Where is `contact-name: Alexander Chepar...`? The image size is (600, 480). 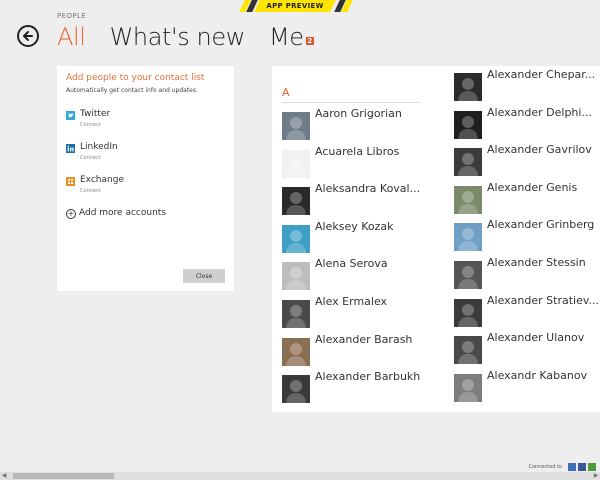
contact-name: Alexander Chepar... is located at coordinates (541, 74).